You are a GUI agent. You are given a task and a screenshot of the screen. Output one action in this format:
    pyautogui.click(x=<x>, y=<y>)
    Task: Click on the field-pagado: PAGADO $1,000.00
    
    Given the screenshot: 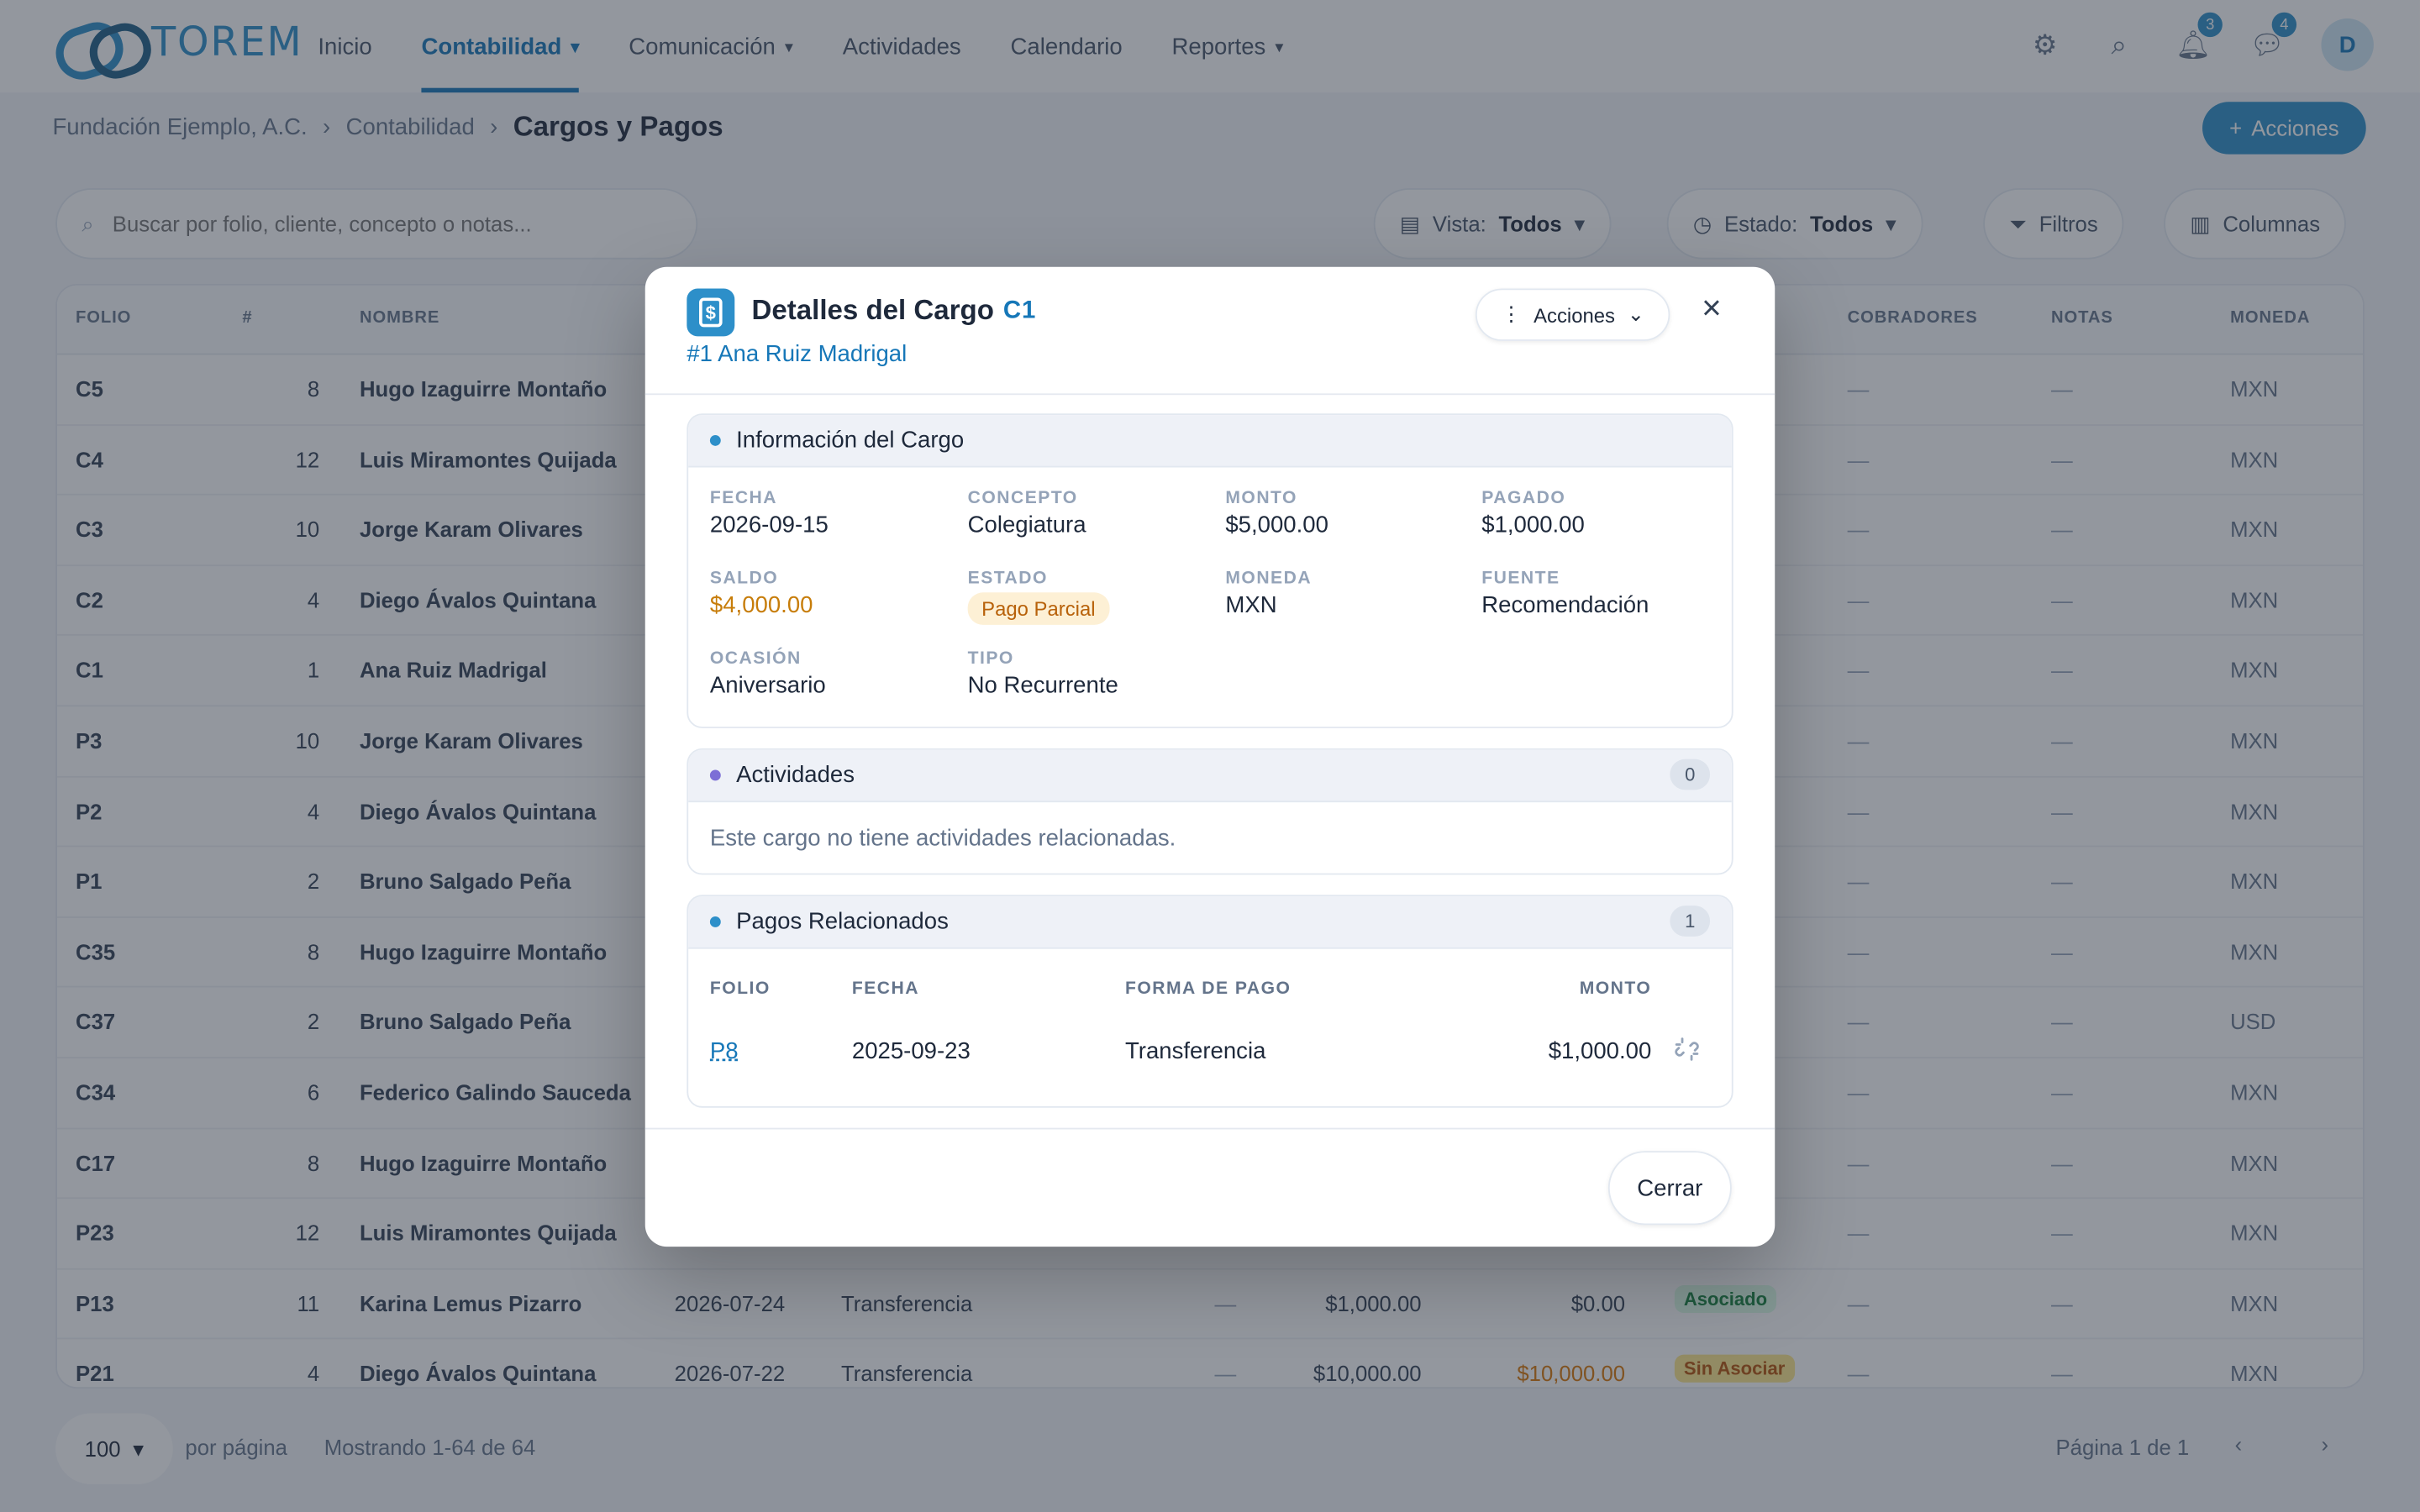 What is the action you would take?
    pyautogui.click(x=1533, y=513)
    